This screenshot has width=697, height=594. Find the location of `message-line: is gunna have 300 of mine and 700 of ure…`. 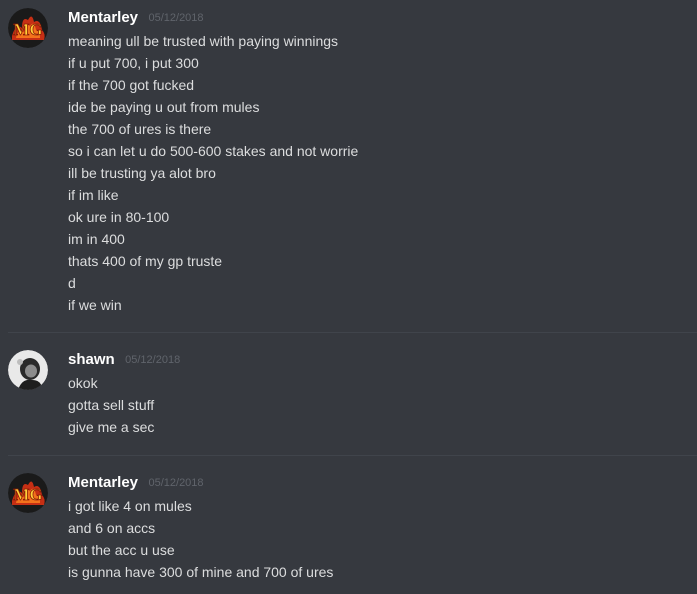

message-line: is gunna have 300 of mine and 700 of ure… is located at coordinates (201, 572).